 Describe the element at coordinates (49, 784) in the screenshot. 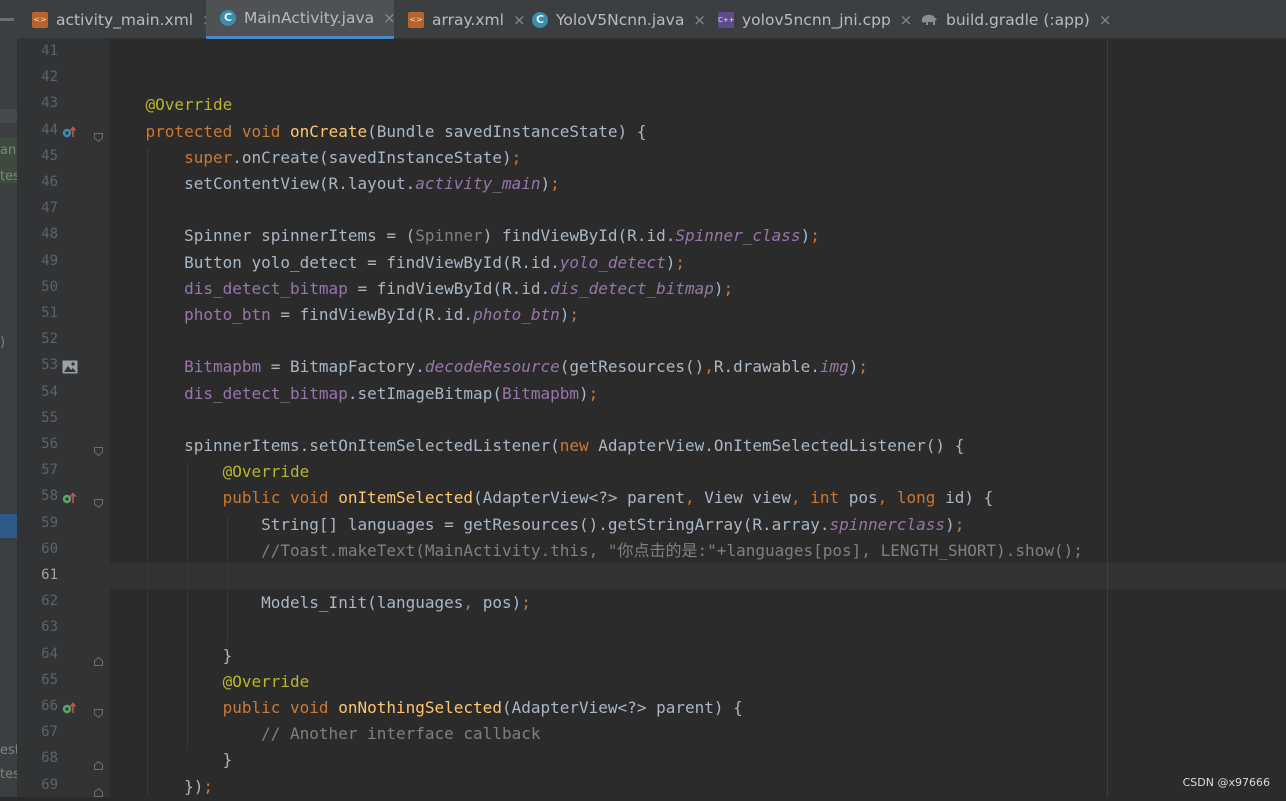

I see `line-number: 69` at that location.